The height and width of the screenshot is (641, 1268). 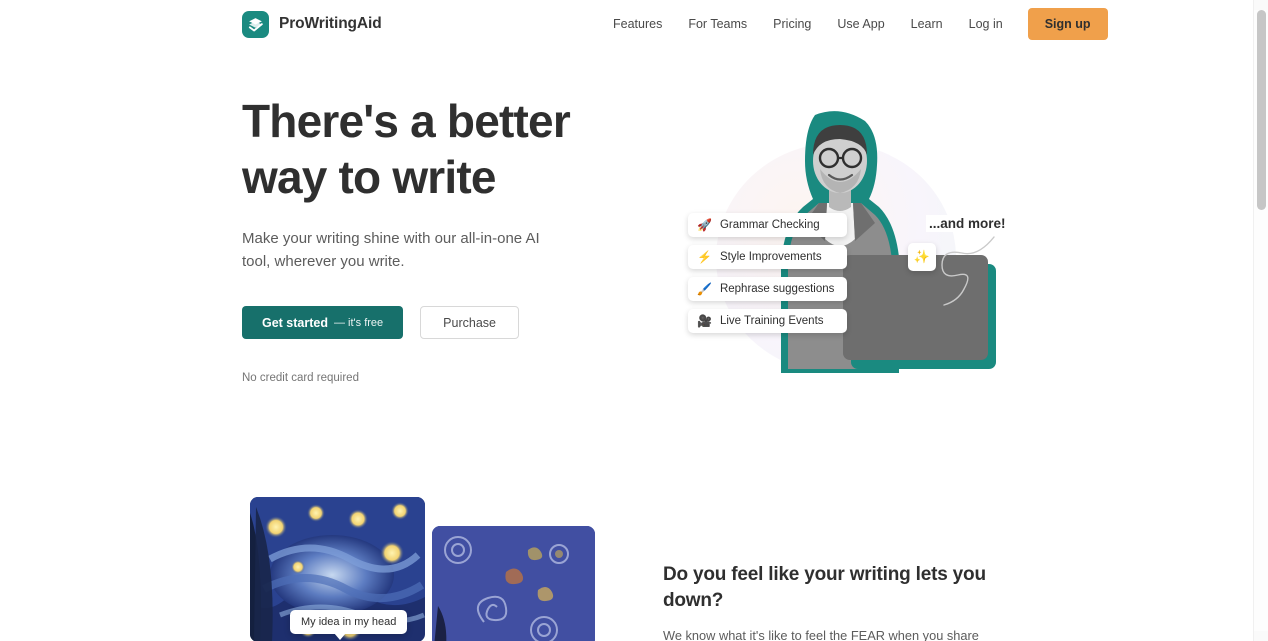 What do you see at coordinates (637, 24) in the screenshot?
I see `nav-item-features: Features` at bounding box center [637, 24].